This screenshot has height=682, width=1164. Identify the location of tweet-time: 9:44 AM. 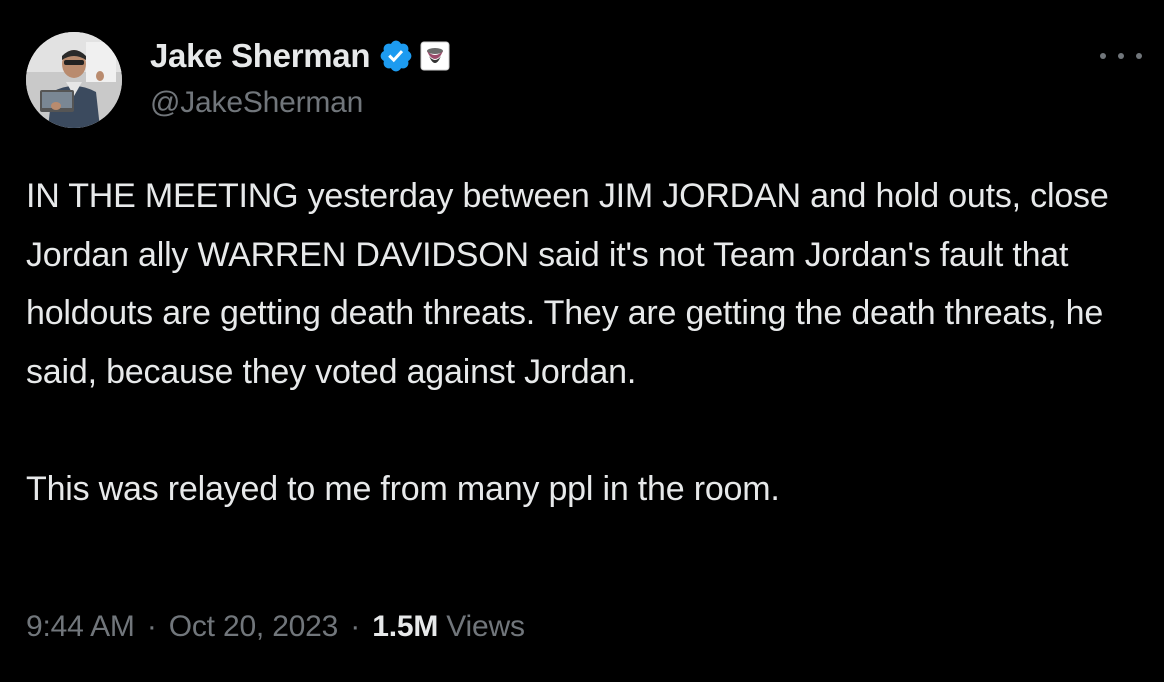
(80, 626).